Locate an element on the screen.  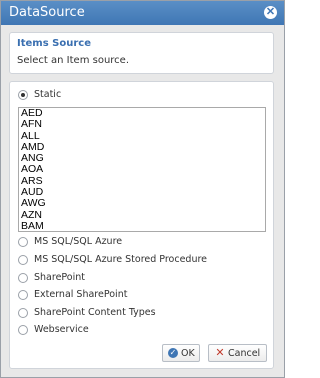
list-item: BAM is located at coordinates (142, 225).